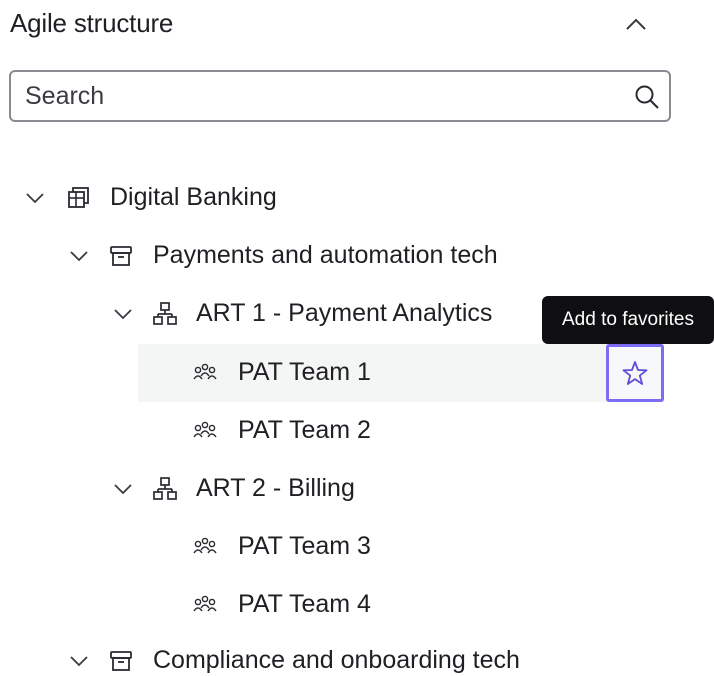 Image resolution: width=714 pixels, height=676 pixels. I want to click on collapse-button, so click(636, 24).